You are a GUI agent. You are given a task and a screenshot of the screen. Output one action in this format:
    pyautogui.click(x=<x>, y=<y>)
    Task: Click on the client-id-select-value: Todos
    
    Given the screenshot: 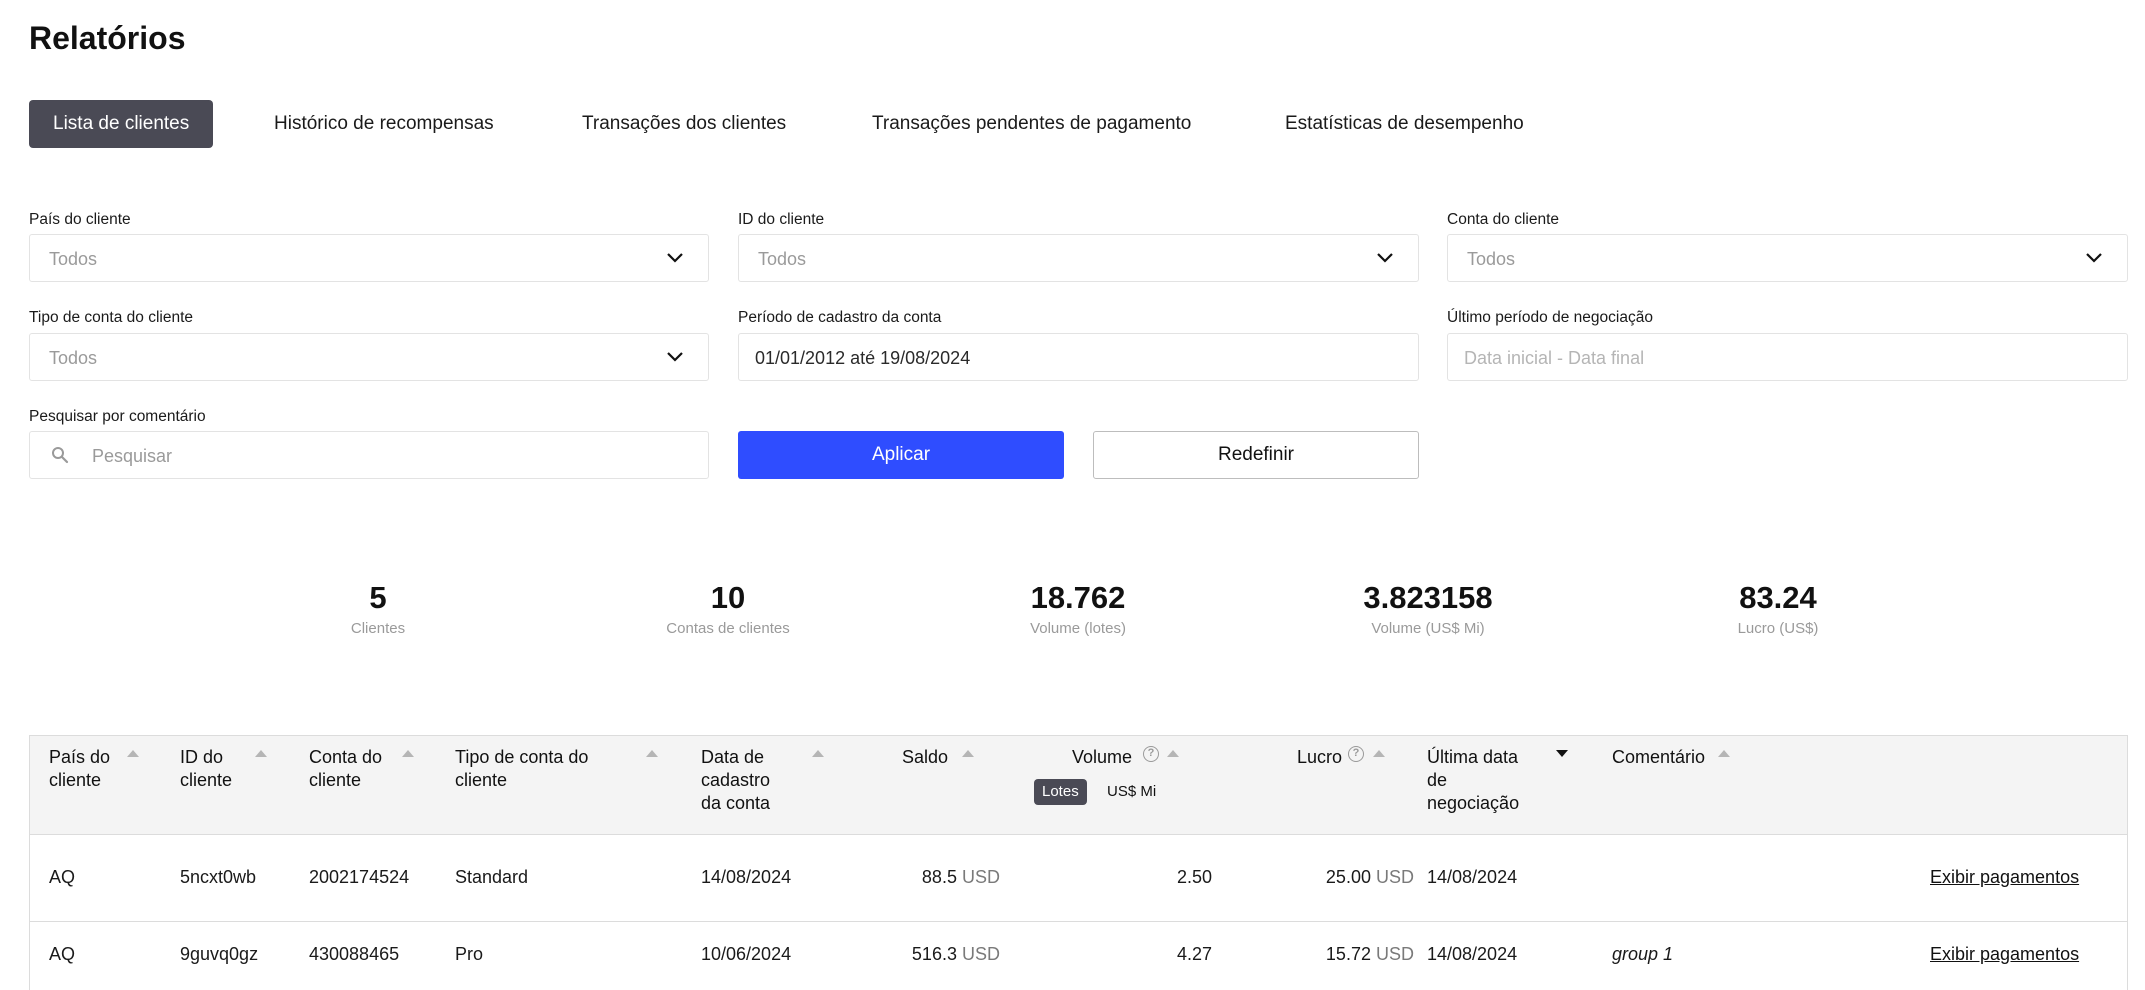 What is the action you would take?
    pyautogui.click(x=782, y=259)
    